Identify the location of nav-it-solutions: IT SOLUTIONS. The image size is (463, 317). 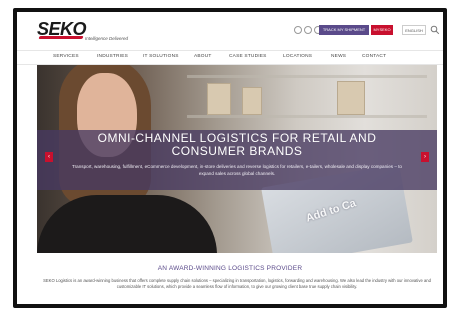
(161, 56).